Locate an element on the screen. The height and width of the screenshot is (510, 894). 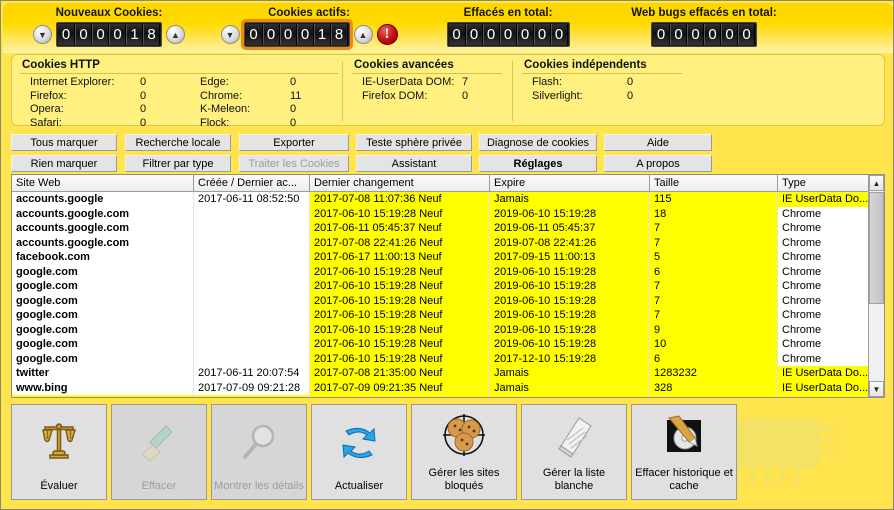
cell-size: 1283232 is located at coordinates (714, 373).